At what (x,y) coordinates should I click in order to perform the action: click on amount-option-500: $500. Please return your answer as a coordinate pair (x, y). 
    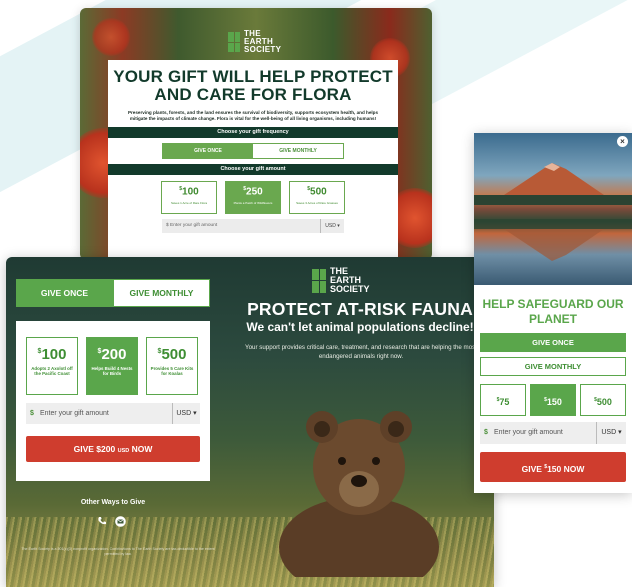
    Looking at the image, I should click on (603, 400).